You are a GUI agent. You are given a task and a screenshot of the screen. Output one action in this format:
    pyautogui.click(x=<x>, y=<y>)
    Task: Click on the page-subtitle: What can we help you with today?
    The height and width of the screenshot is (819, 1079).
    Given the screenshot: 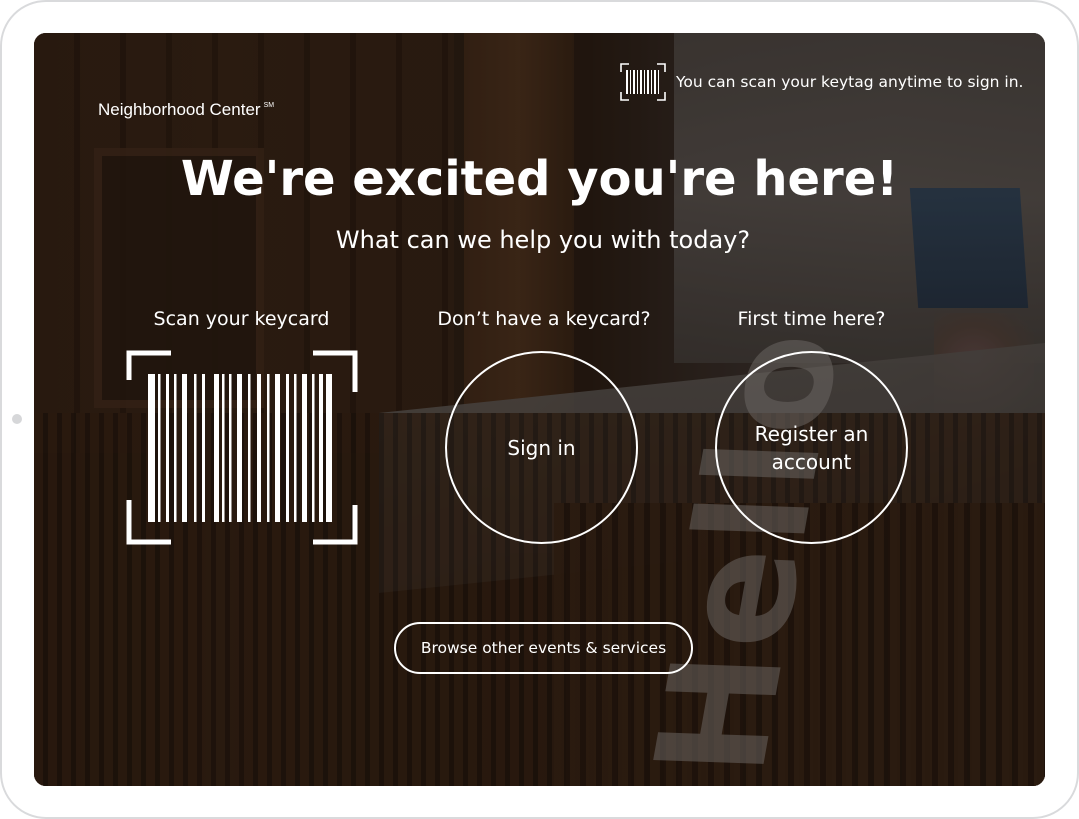 What is the action you would take?
    pyautogui.click(x=543, y=240)
    